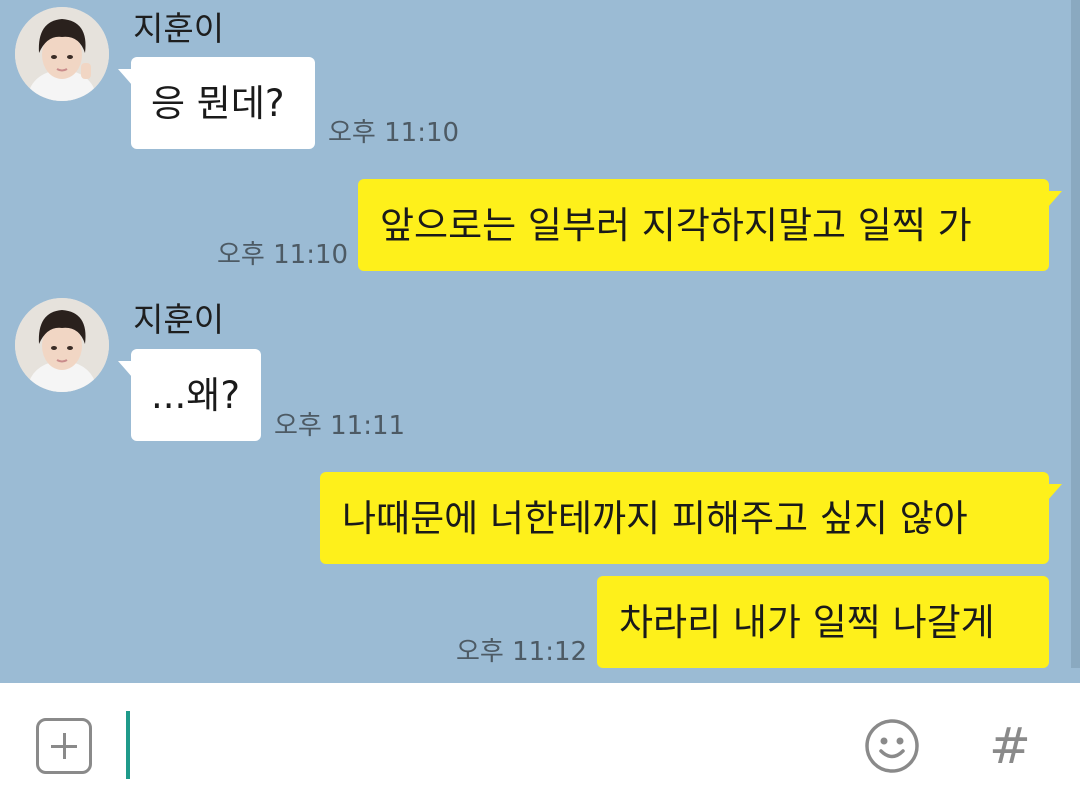  Describe the element at coordinates (676, 225) in the screenshot. I see `message-text: 앞으로는 일부러 지각하지말고 일찍 가` at that location.